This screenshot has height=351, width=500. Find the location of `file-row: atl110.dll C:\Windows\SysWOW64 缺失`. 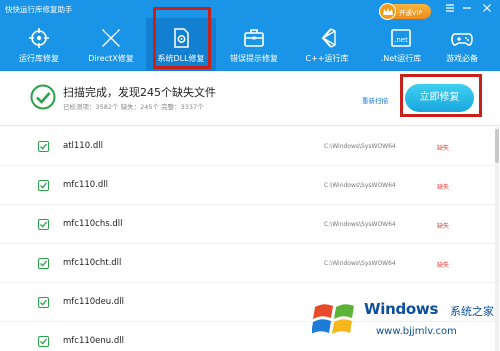

file-row: atl110.dll C:\Windows\SysWOW64 缺失 is located at coordinates (250, 146).